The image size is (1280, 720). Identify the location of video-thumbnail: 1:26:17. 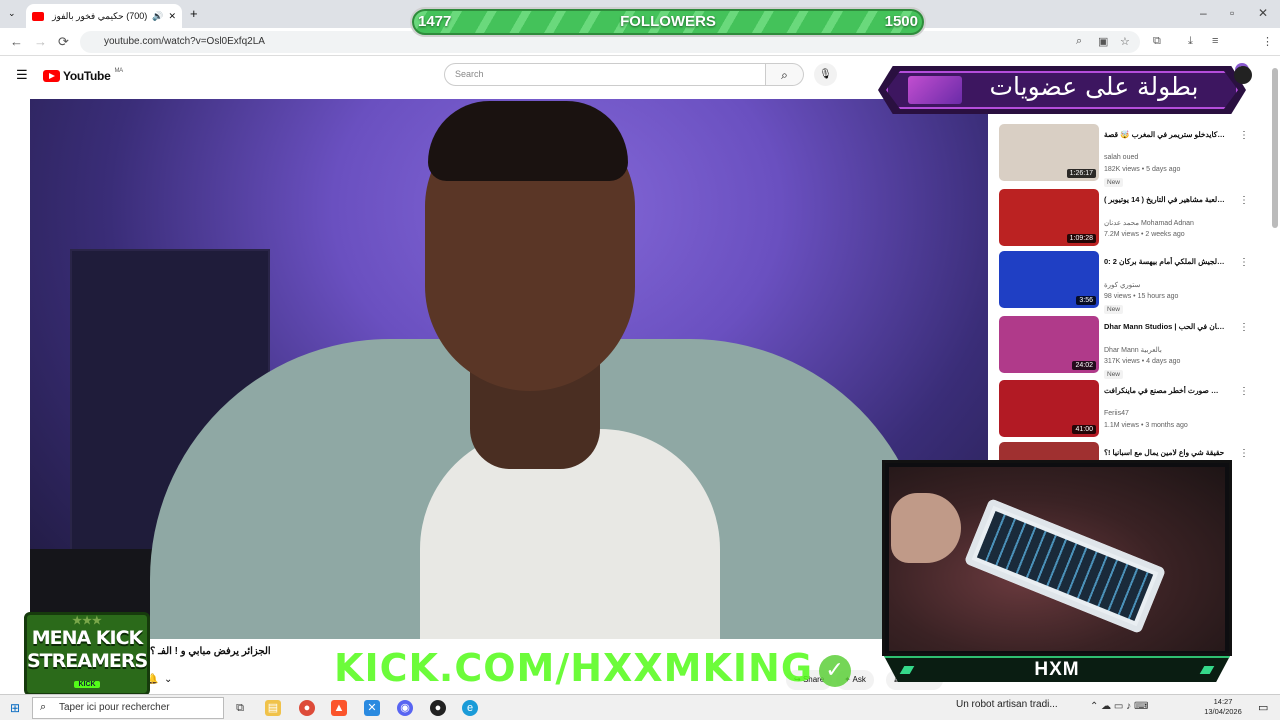
(1049, 152).